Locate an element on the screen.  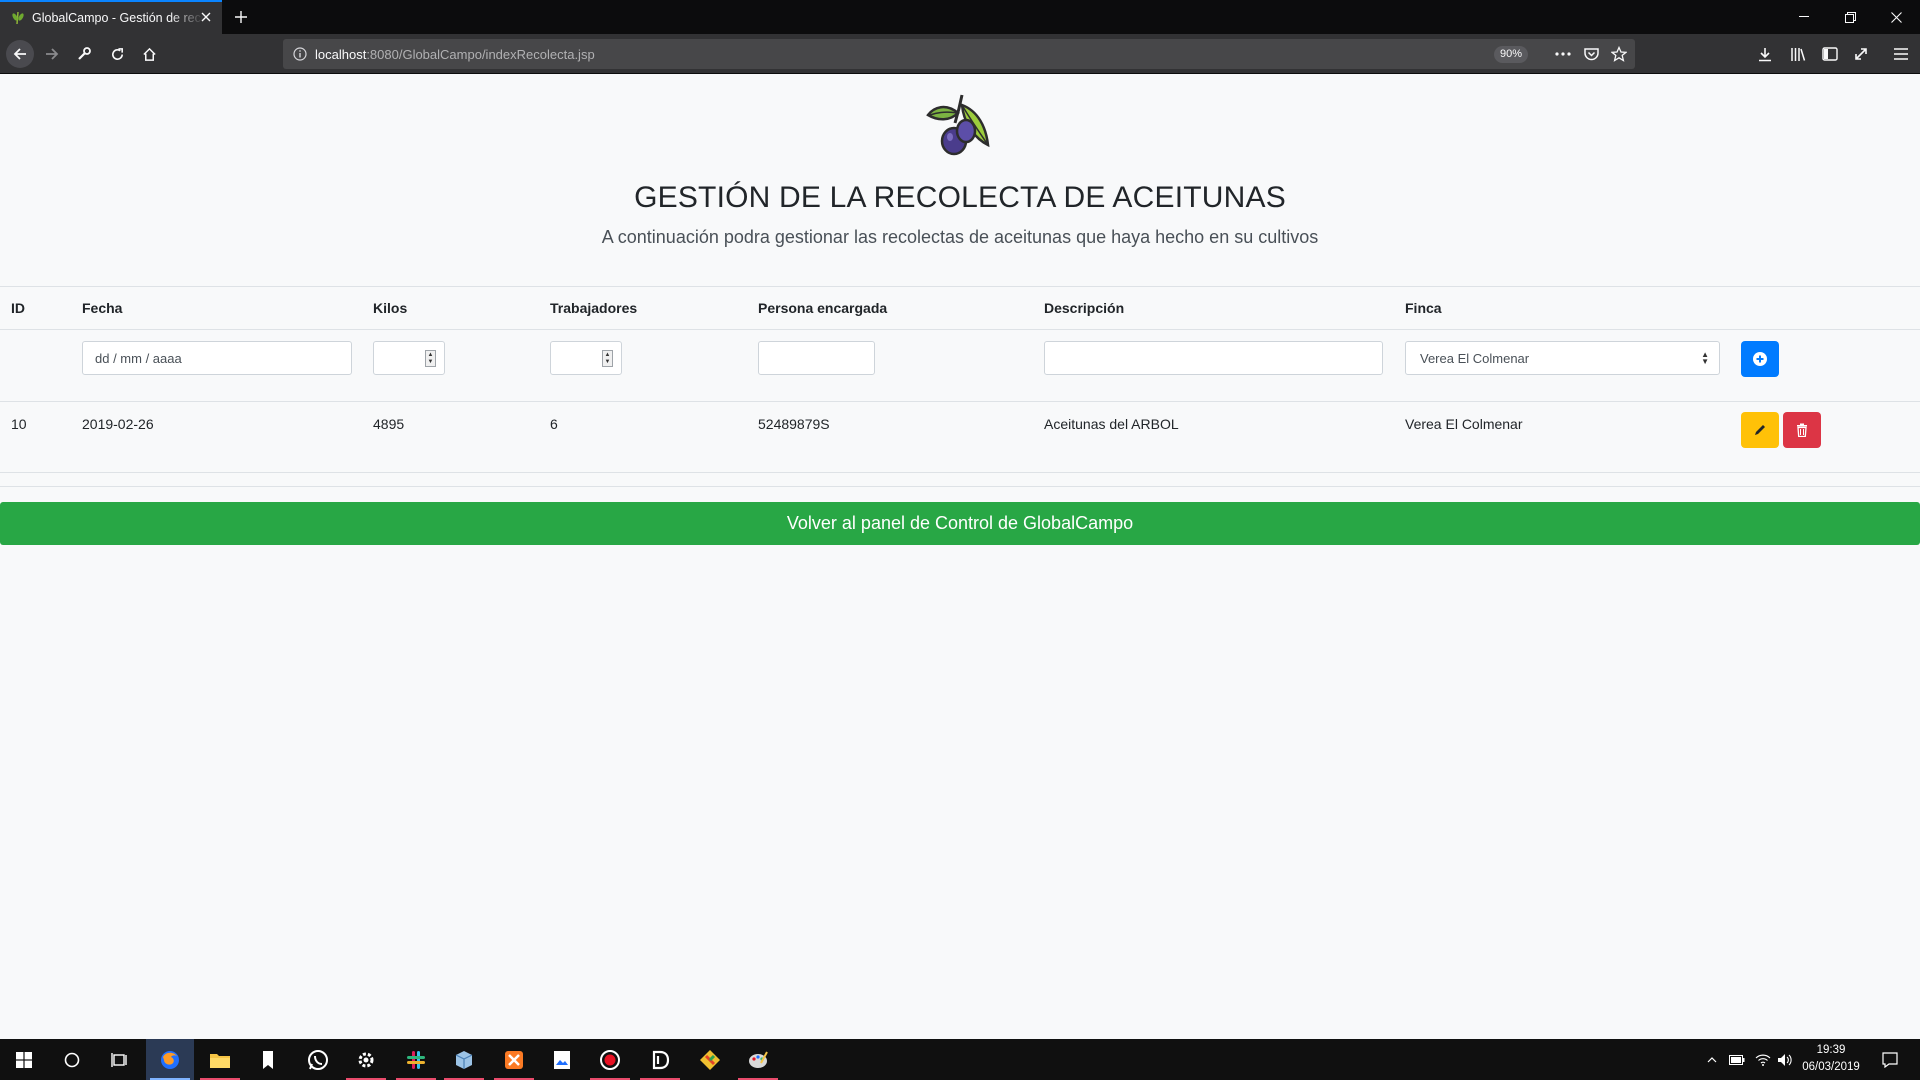
descripcion-input is located at coordinates (1213, 358).